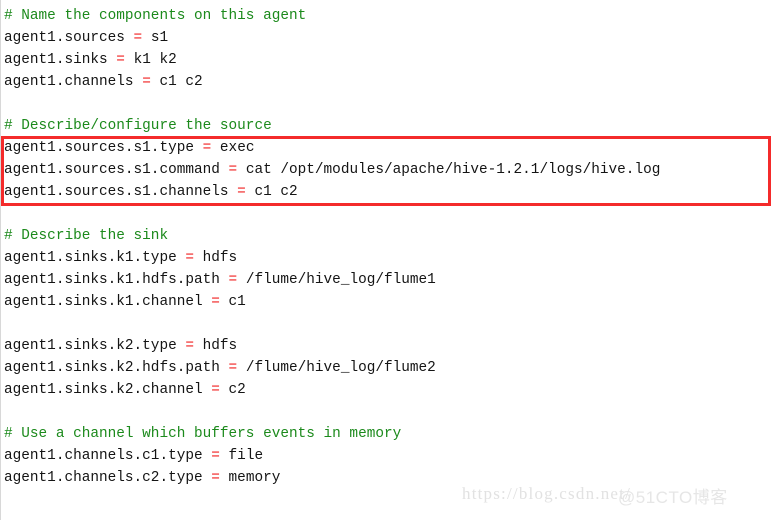  What do you see at coordinates (90, 346) in the screenshot?
I see `config-key-token: agent1.sinks.k2.type` at bounding box center [90, 346].